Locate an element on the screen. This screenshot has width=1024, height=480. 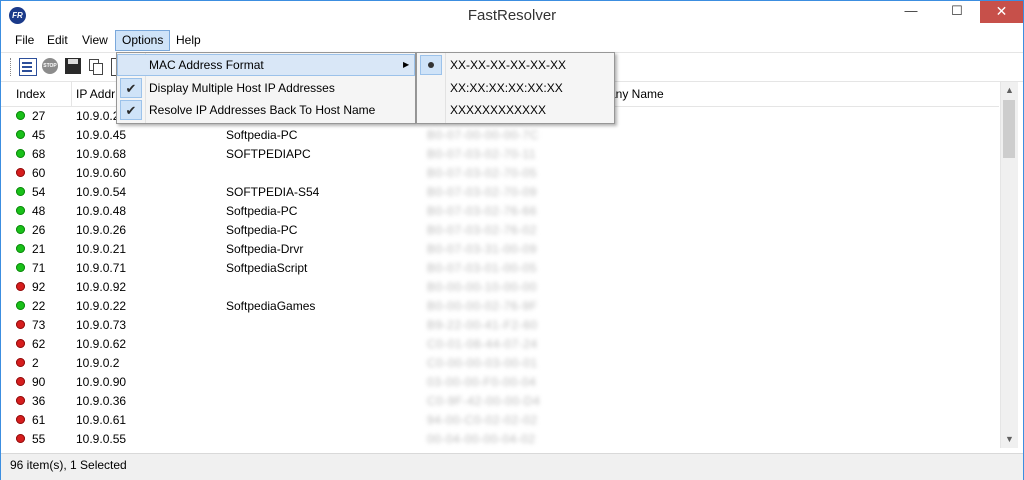
cell-ip-address: 10.9.0.21 is located at coordinates (101, 249).